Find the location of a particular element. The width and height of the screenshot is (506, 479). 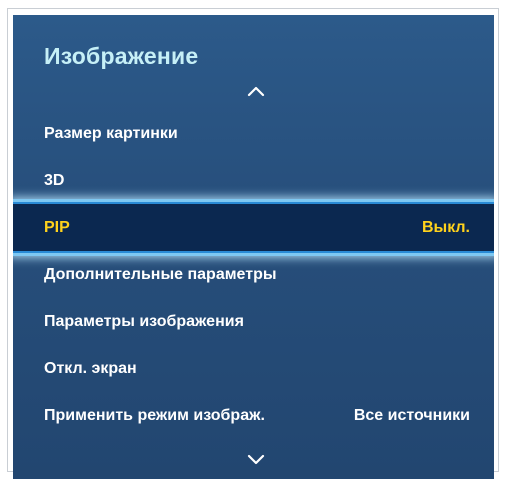

menu-item-picture-size: Размер картинки is located at coordinates (253, 133).